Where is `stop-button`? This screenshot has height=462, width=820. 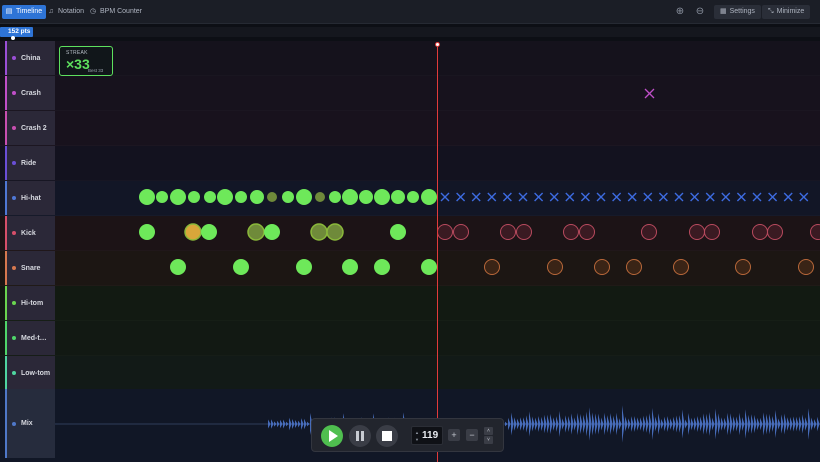
stop-button is located at coordinates (387, 436).